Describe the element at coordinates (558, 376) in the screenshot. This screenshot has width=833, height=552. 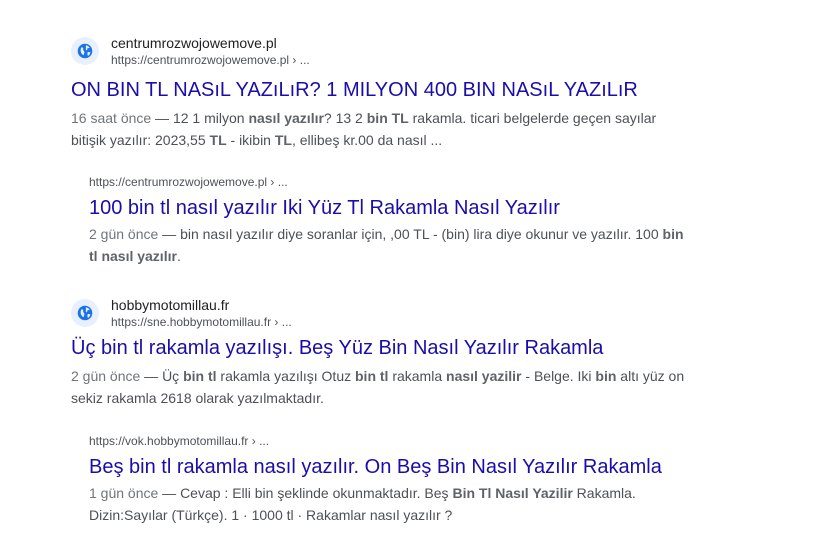
I see `snippet-fragment: - Belge. Iki` at that location.